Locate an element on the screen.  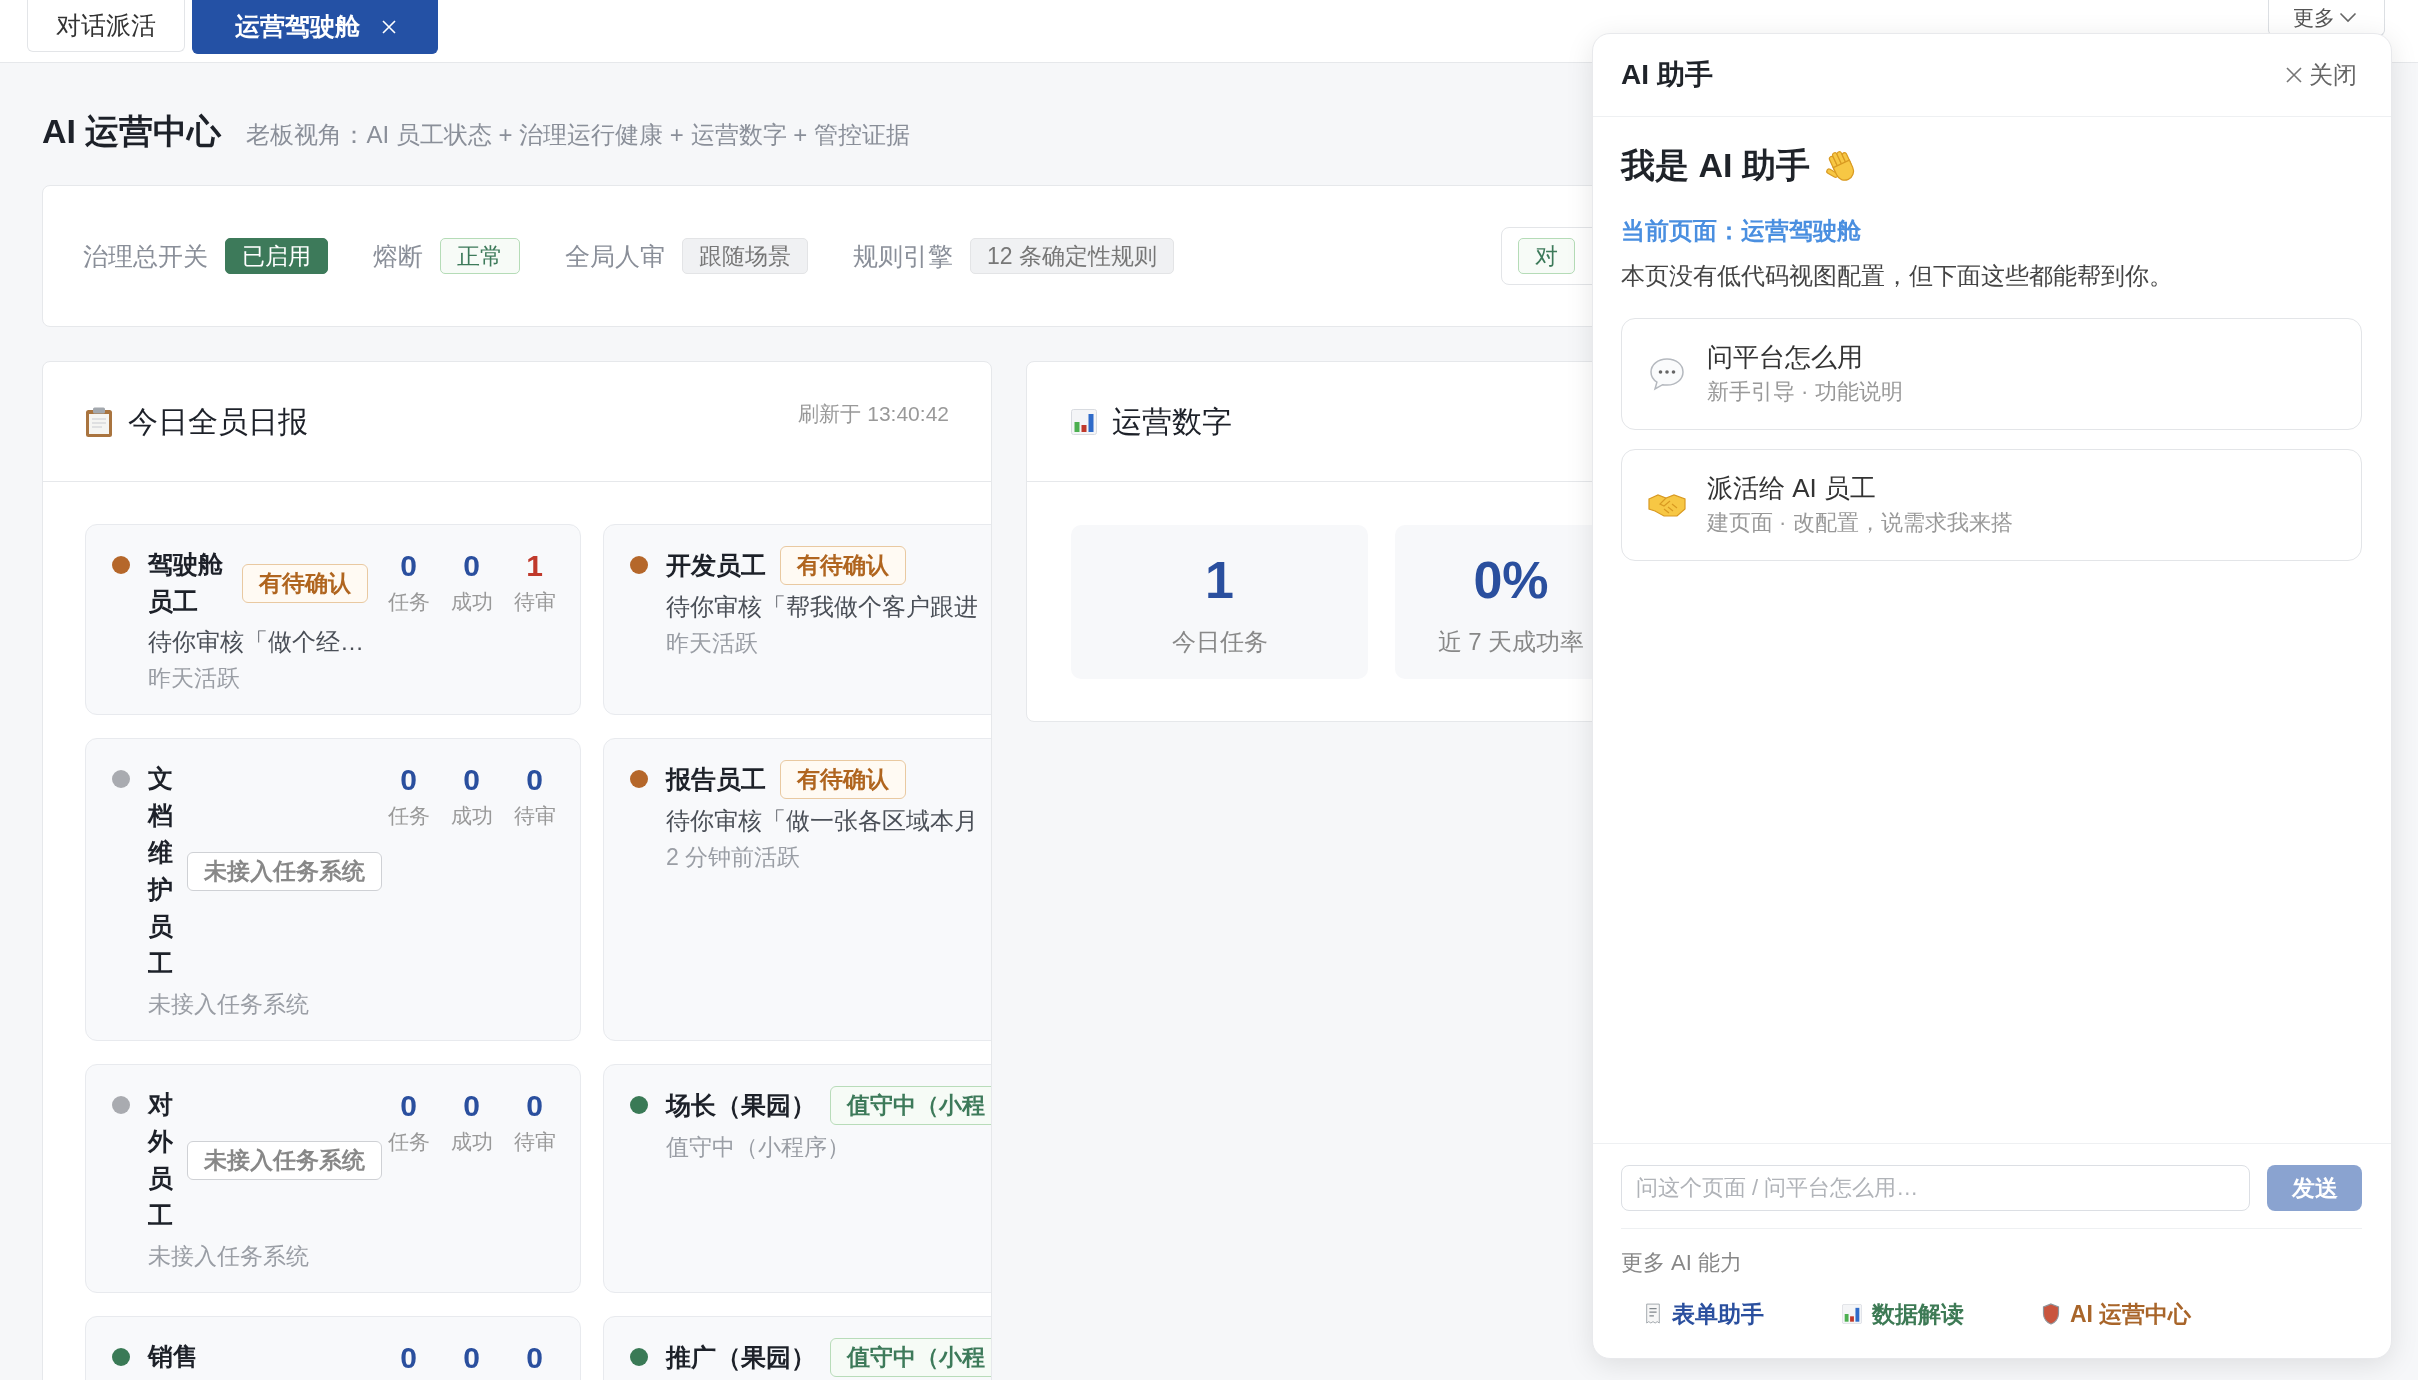
employee-name: 驾驶舱员工 is located at coordinates (186, 583).